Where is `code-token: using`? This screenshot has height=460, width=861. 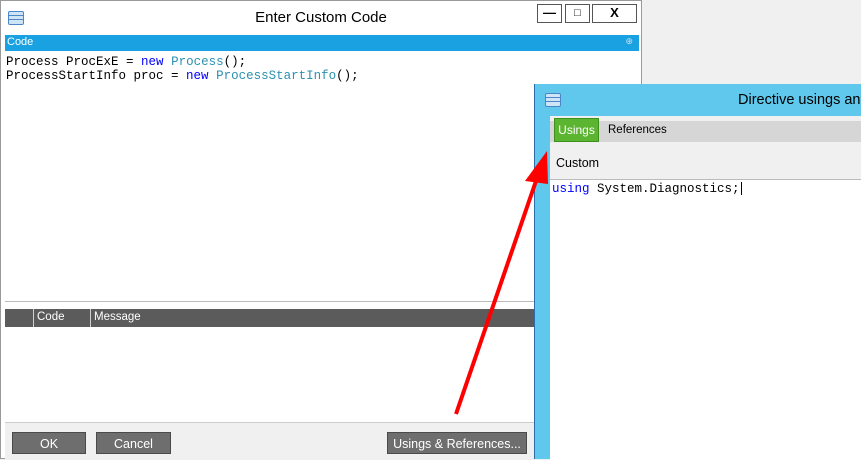
code-token: using is located at coordinates (571, 189).